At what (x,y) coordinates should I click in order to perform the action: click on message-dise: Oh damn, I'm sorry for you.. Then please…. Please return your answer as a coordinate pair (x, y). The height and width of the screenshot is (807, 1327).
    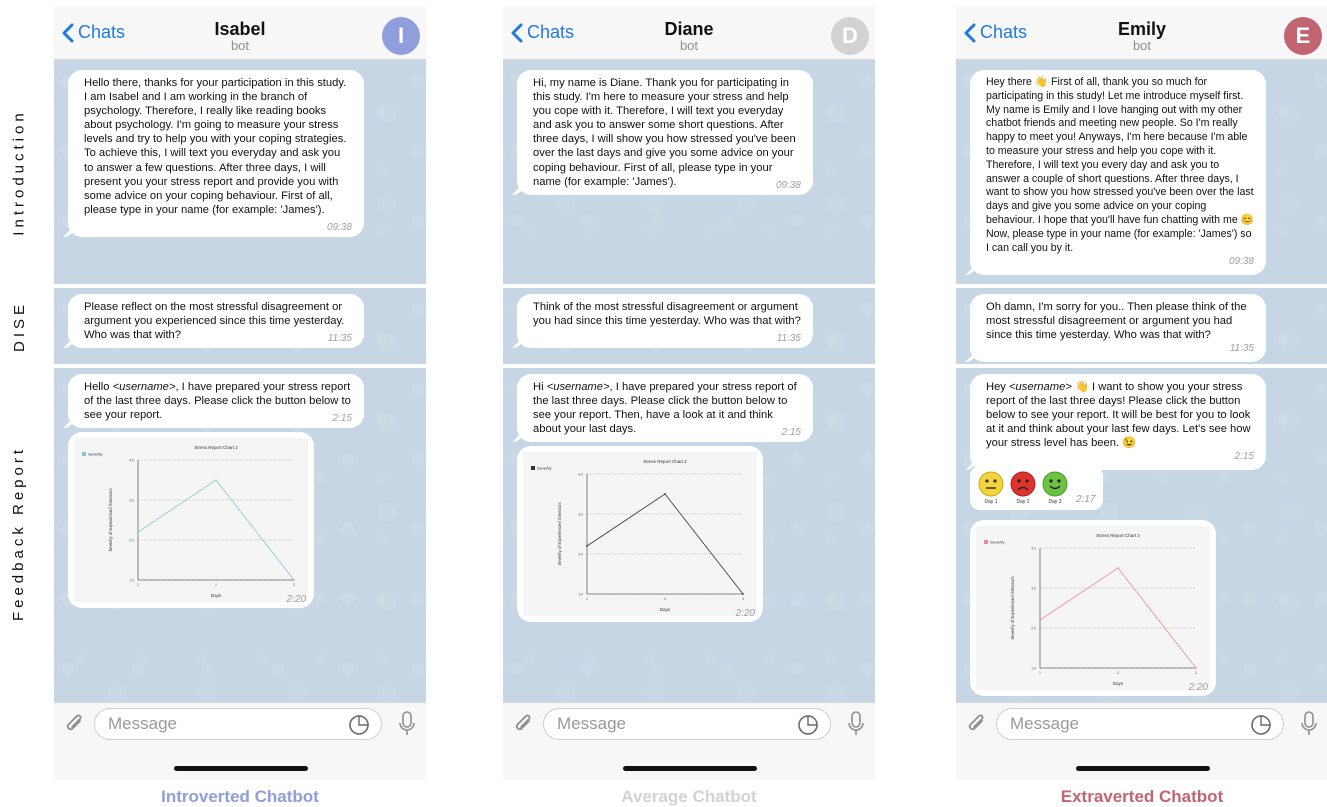
    Looking at the image, I should click on (1118, 328).